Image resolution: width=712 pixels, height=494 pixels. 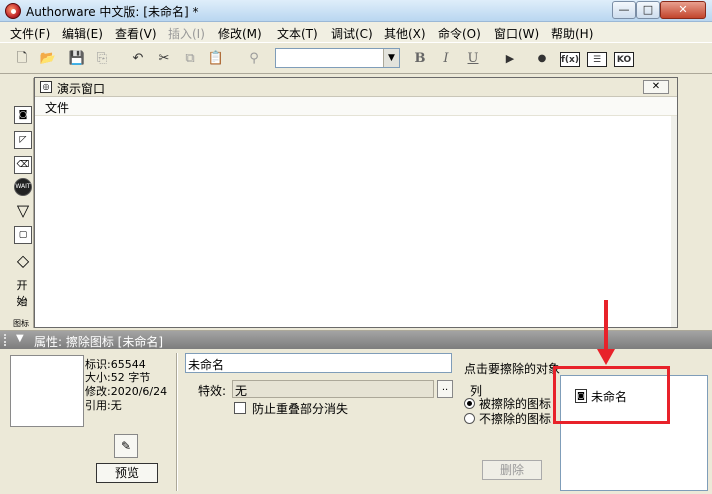 I want to click on panel-divider, so click(x=177, y=422).